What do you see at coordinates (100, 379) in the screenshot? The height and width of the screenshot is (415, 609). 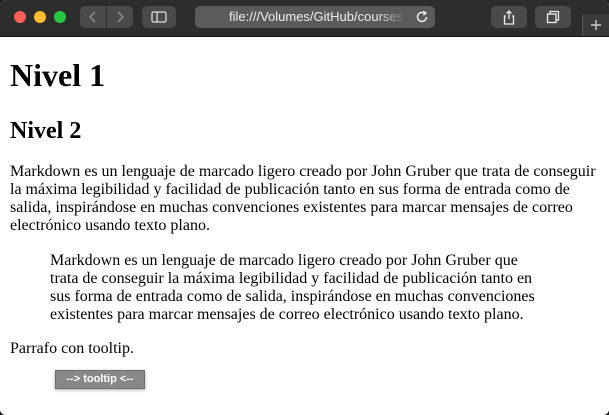 I see `tooltip-popup: --> tooltip <--` at bounding box center [100, 379].